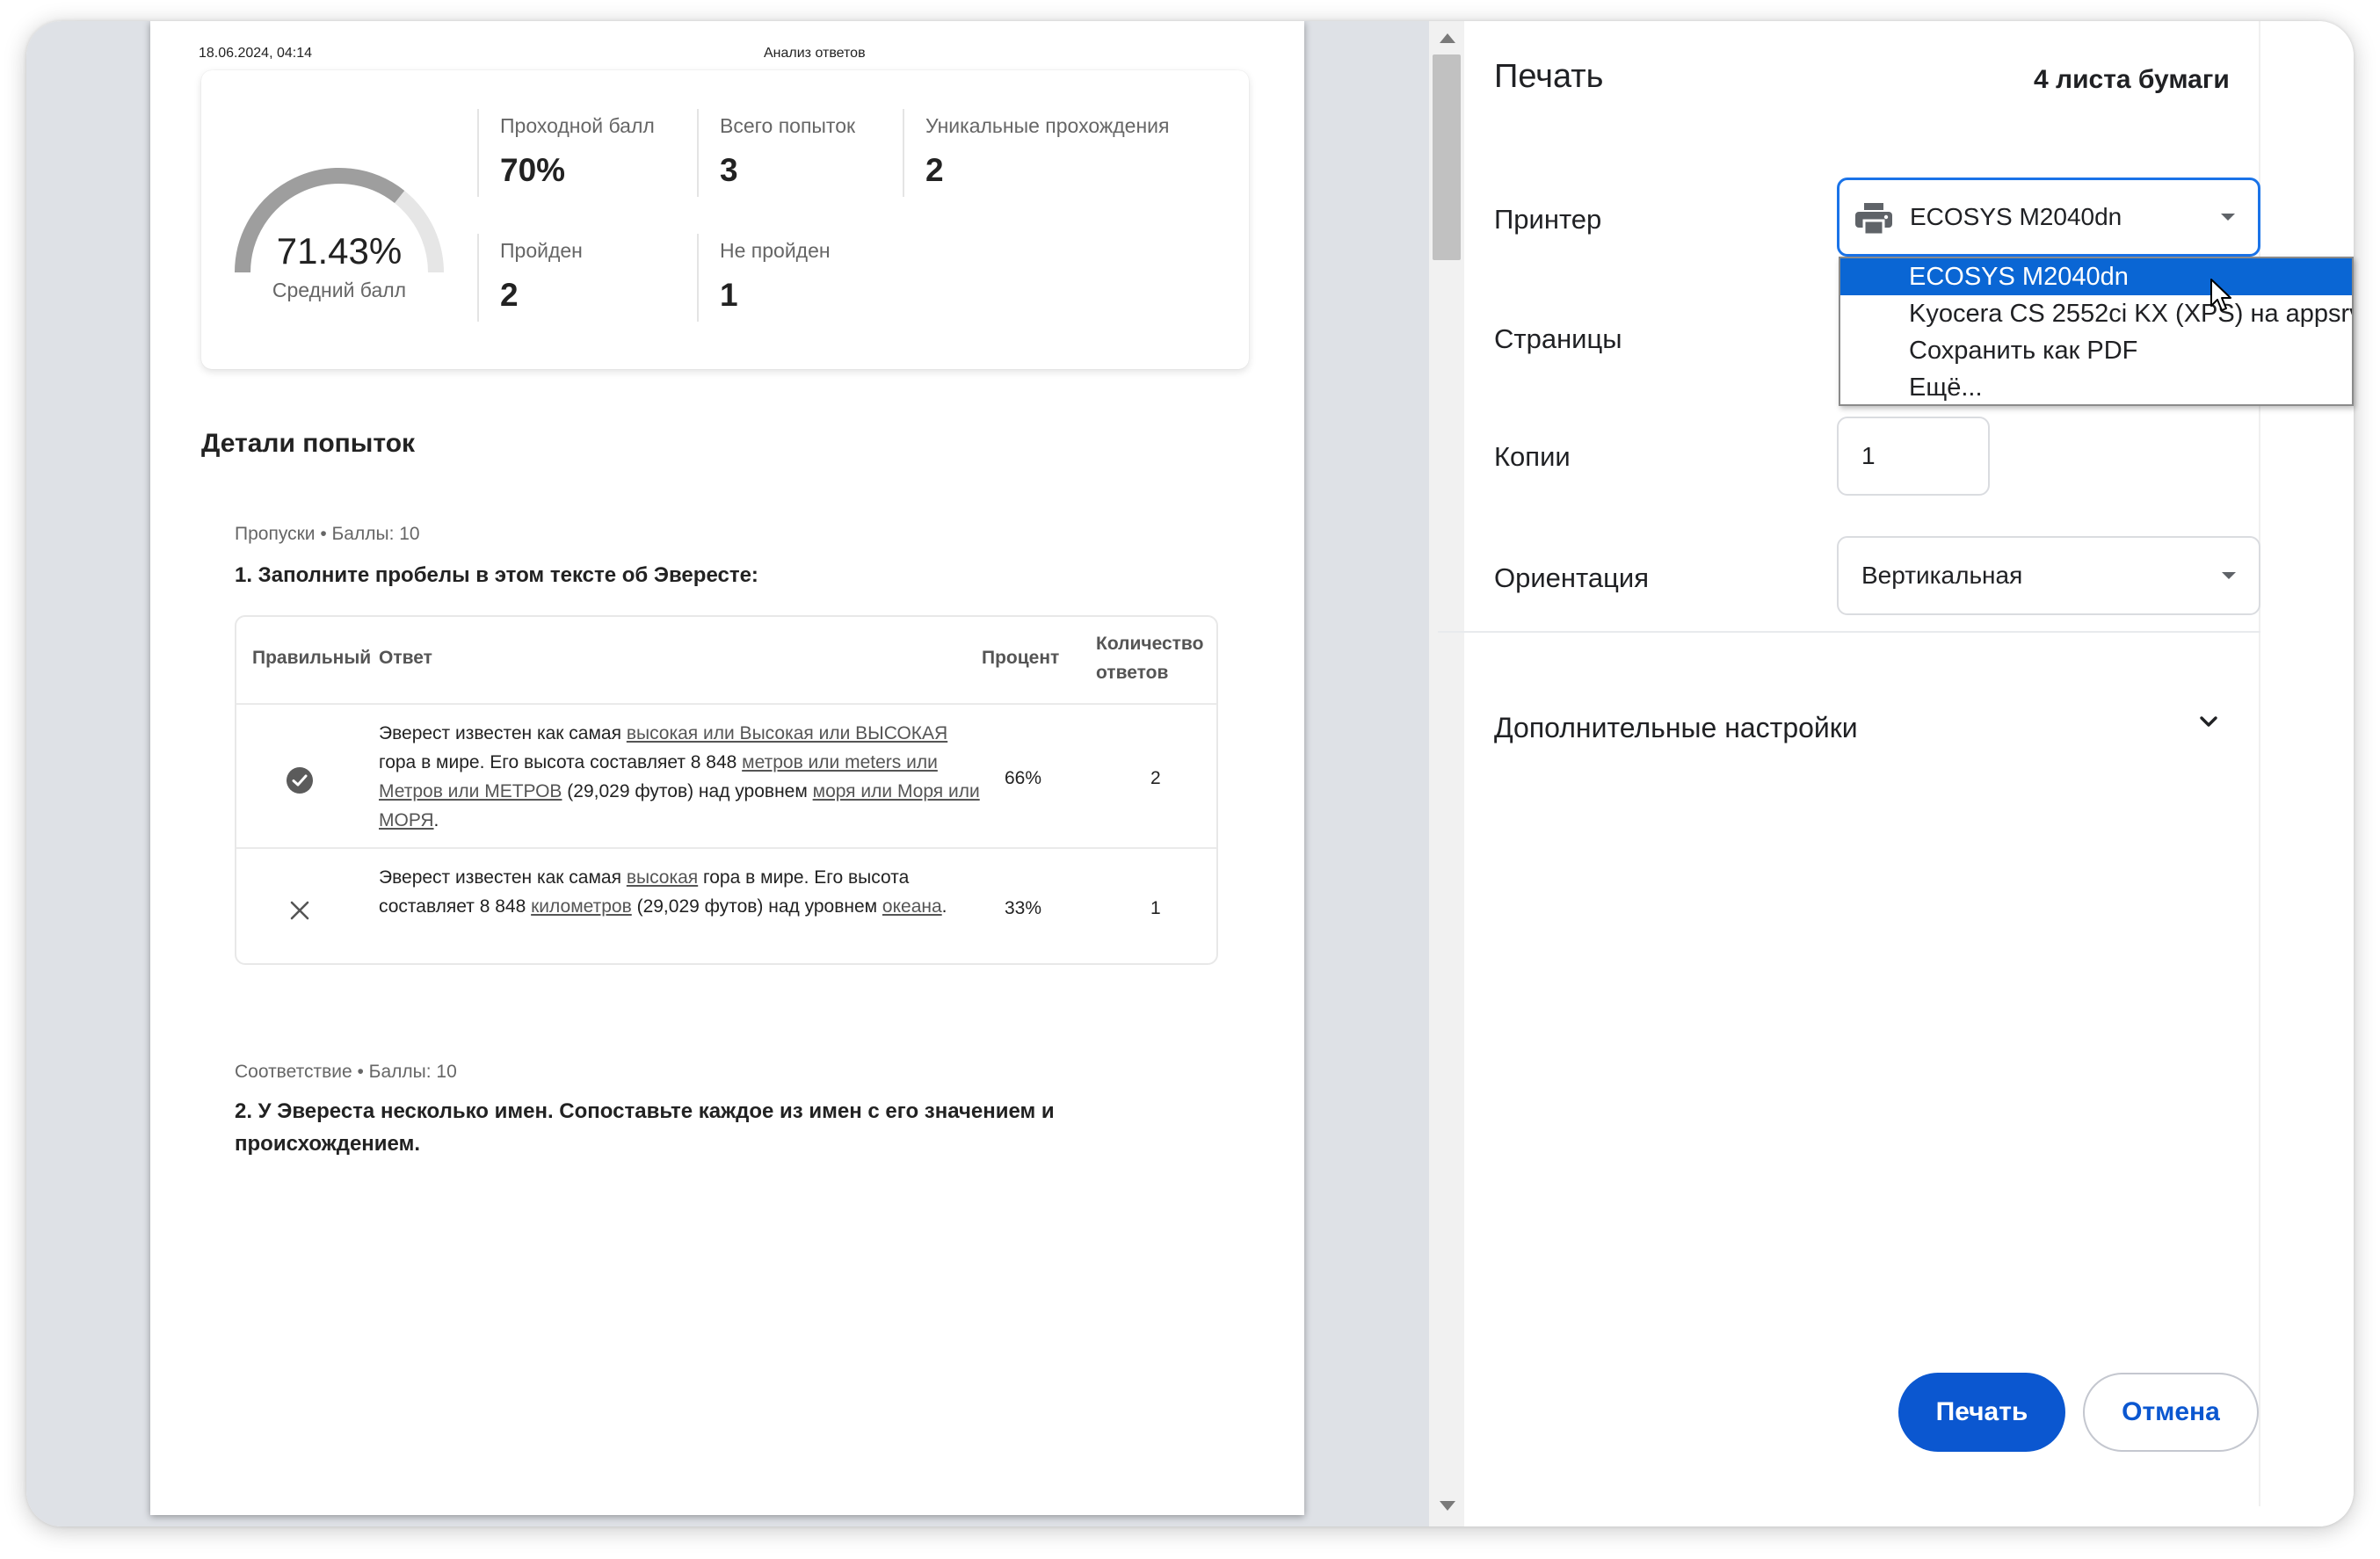 The width and height of the screenshot is (2380, 1559). Describe the element at coordinates (299, 911) in the screenshot. I see `close-icon` at that location.